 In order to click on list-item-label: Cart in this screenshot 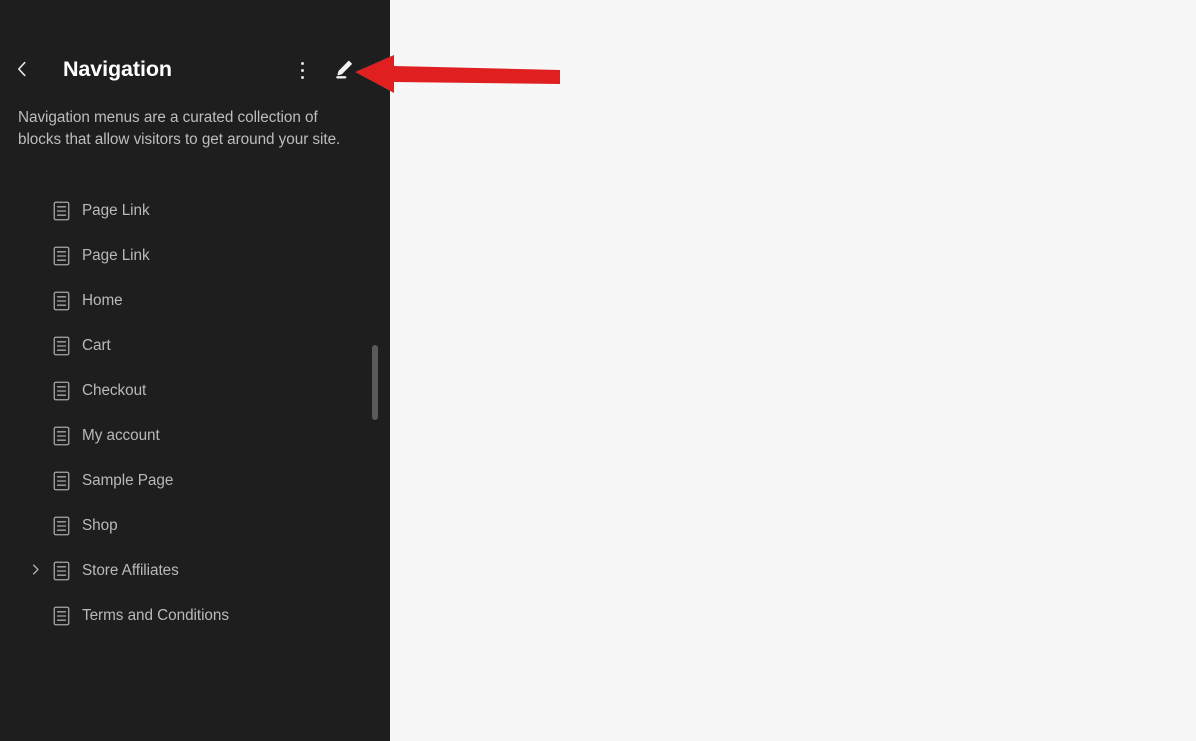, I will do `click(96, 345)`.